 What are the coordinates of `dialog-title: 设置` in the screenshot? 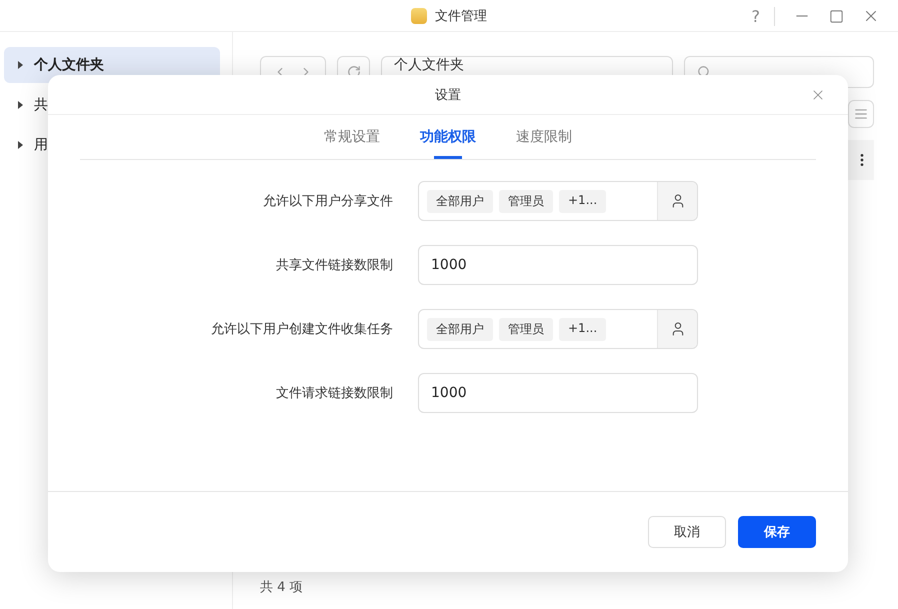 It's located at (448, 95).